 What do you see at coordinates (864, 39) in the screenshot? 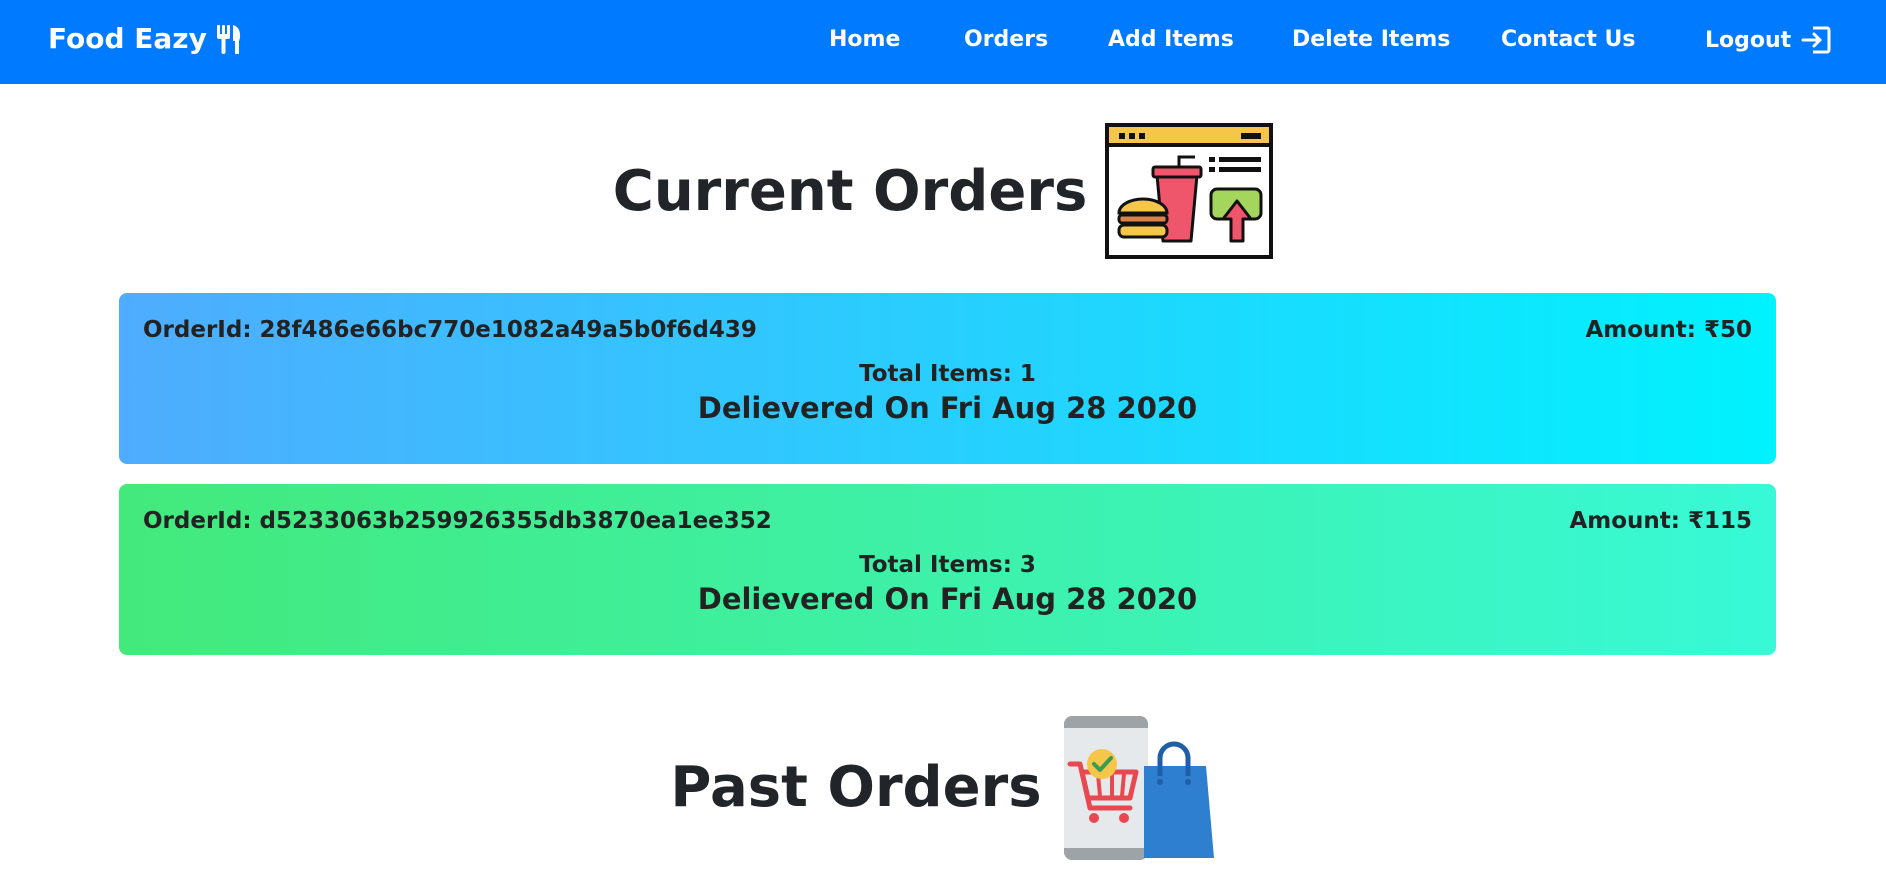
I see `nav-home: Home` at bounding box center [864, 39].